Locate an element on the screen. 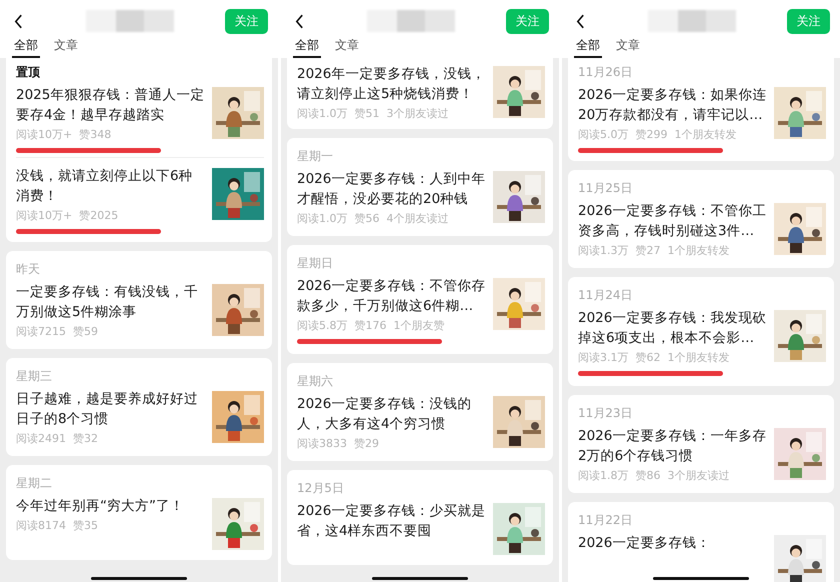  article-stat: 赞32 is located at coordinates (85, 438).